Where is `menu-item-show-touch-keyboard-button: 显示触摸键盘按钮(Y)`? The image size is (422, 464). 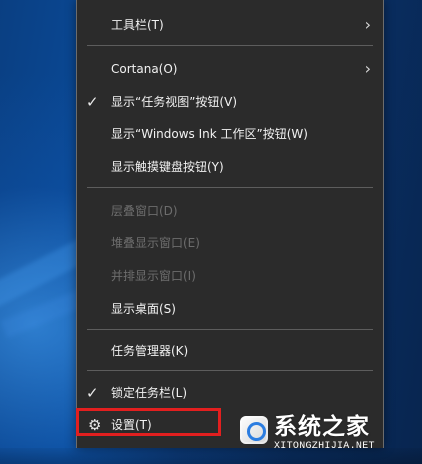 menu-item-show-touch-keyboard-button: 显示触摸键盘按钮(Y) is located at coordinates (230, 167).